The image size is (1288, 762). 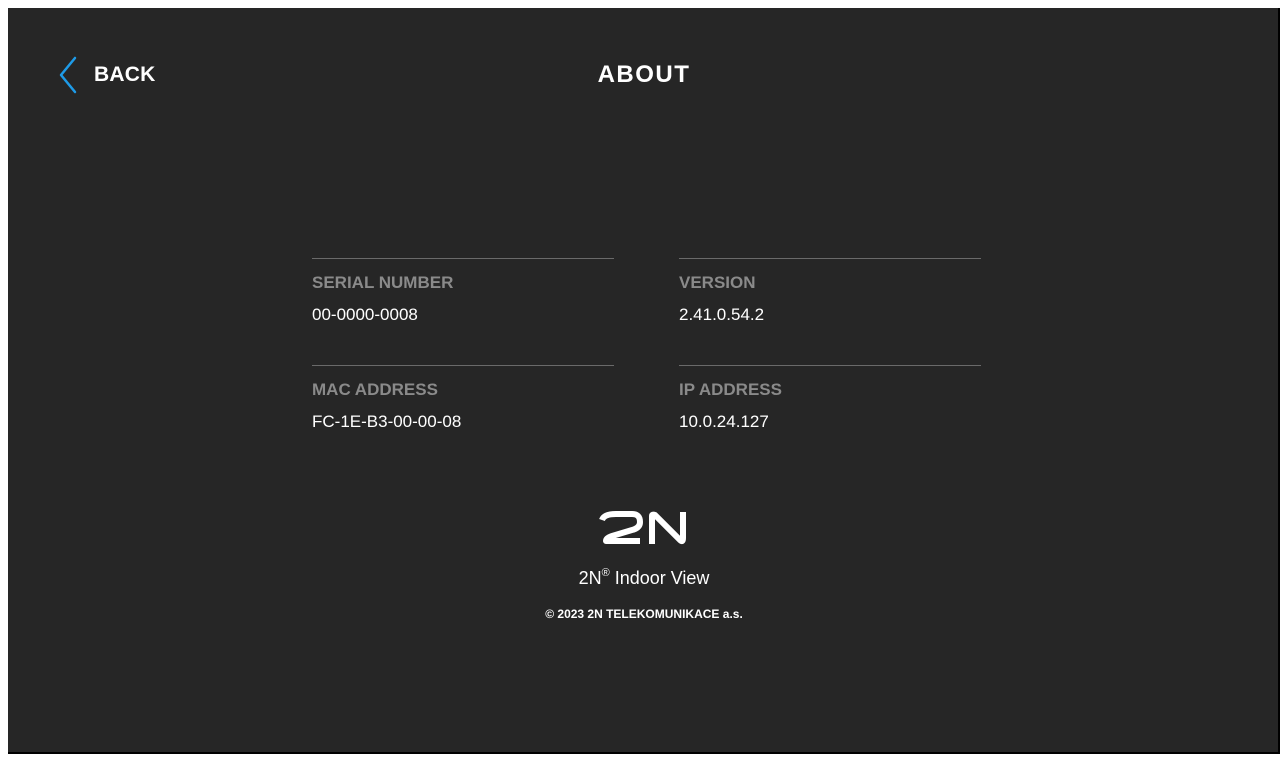 What do you see at coordinates (365, 314) in the screenshot?
I see `serial-number-value: 00-0000-0008` at bounding box center [365, 314].